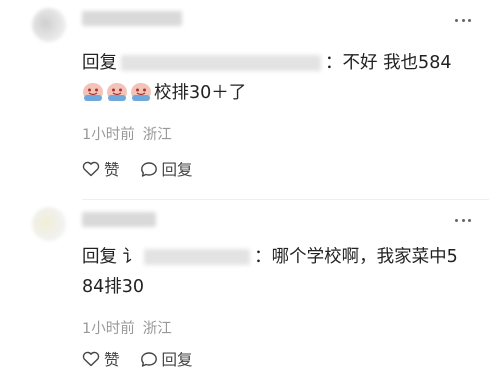  I want to click on comment-text-line2: 84排30, so click(113, 287).